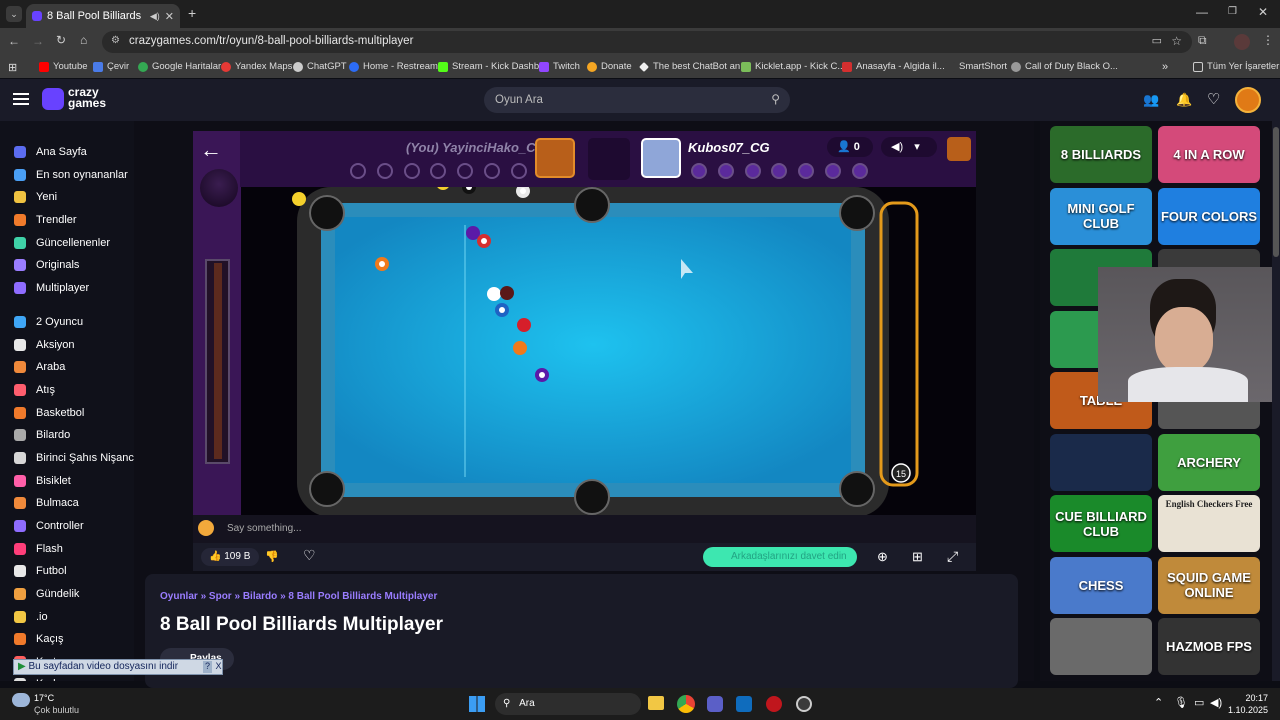 This screenshot has width=1280, height=720. What do you see at coordinates (320, 66) in the screenshot?
I see `bookmark-chatgpt: ChatGPT` at bounding box center [320, 66].